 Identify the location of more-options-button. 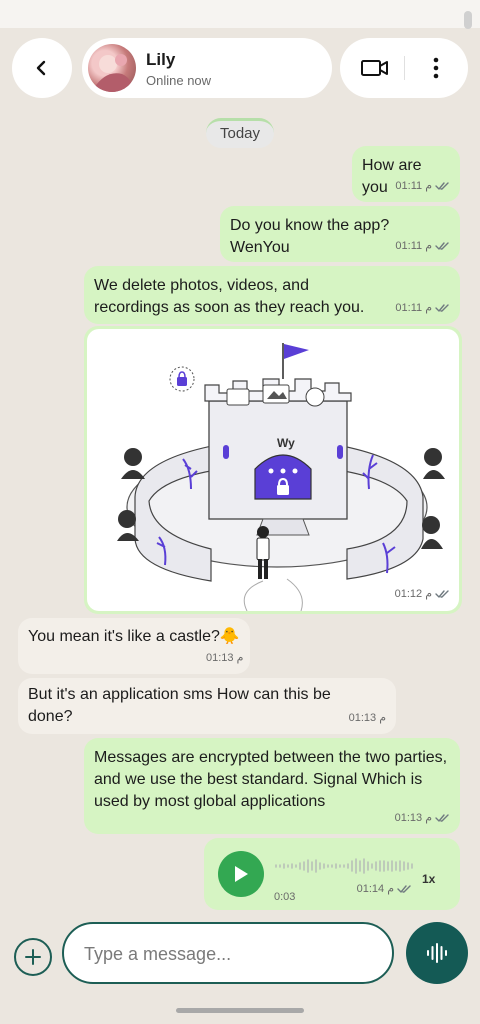
(436, 68).